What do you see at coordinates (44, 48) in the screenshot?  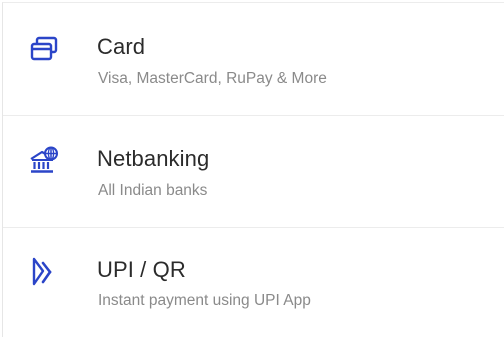 I see `card-icon` at bounding box center [44, 48].